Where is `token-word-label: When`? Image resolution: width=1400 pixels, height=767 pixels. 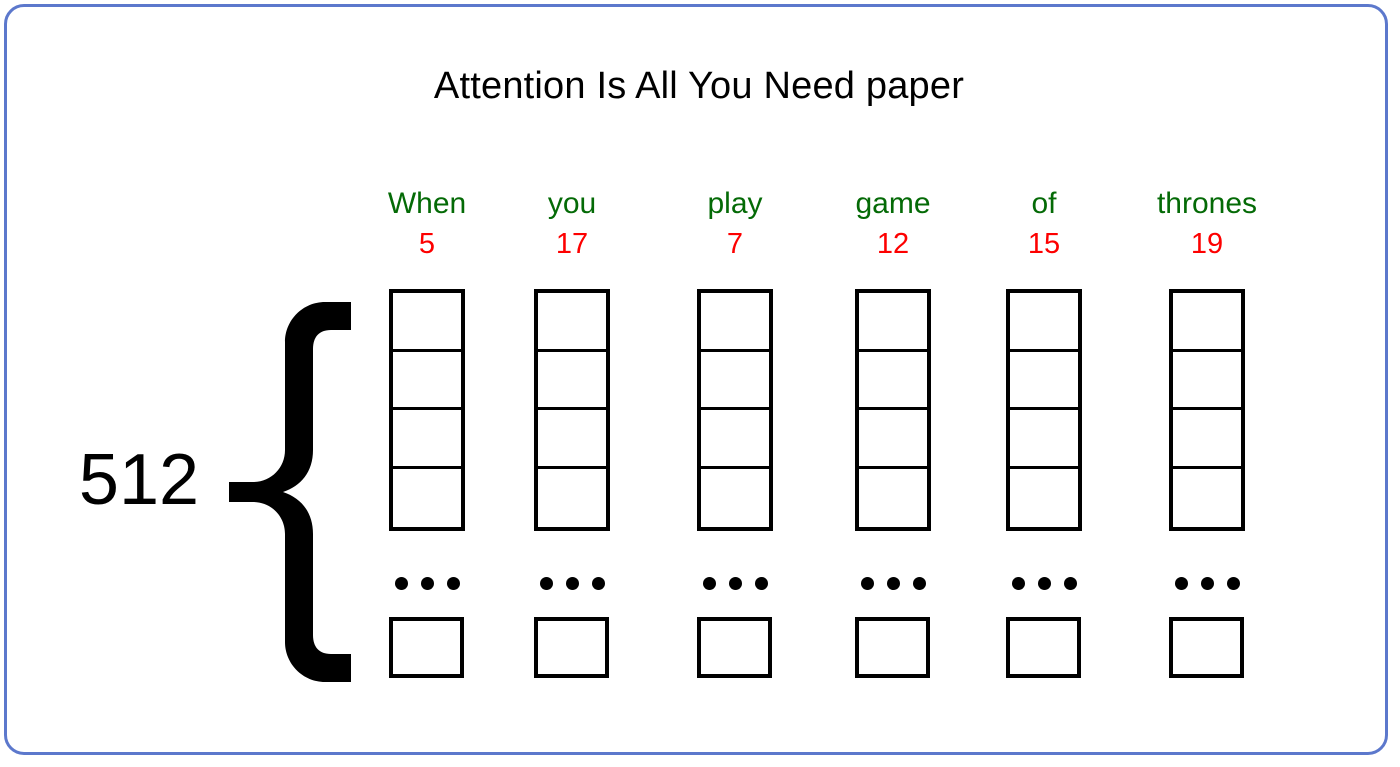
token-word-label: When is located at coordinates (427, 203).